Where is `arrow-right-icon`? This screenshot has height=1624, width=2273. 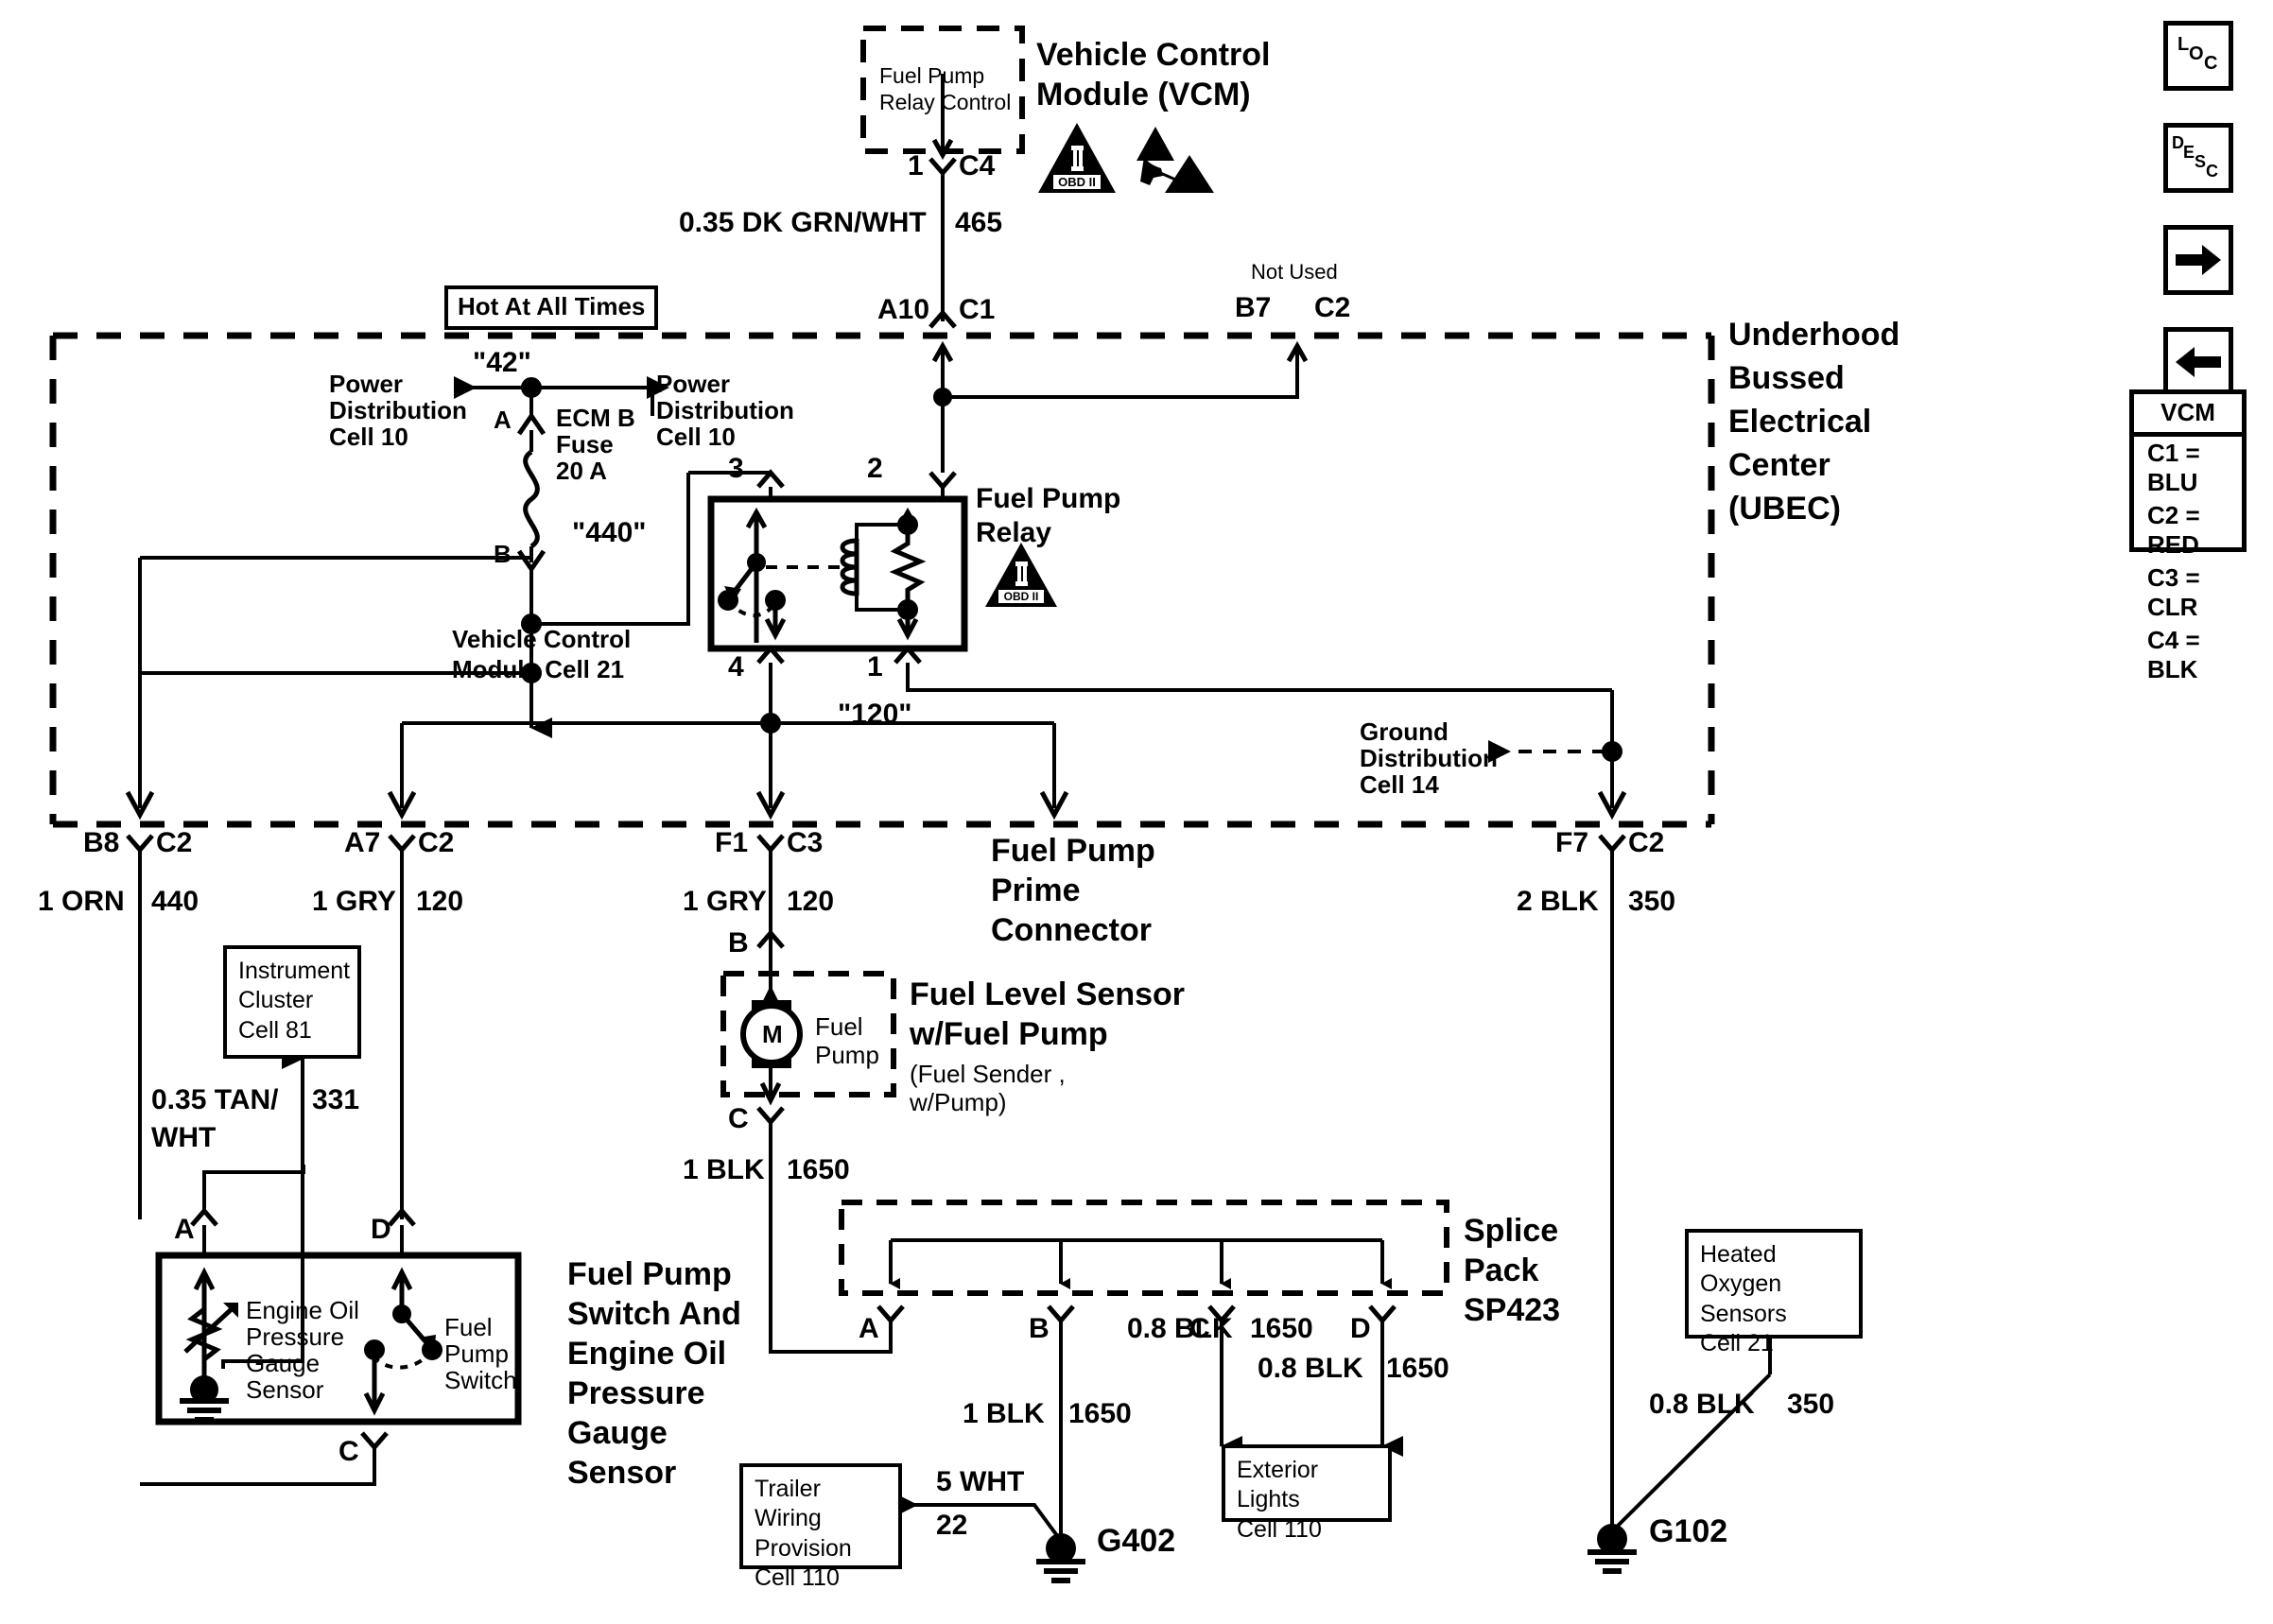 arrow-right-icon is located at coordinates (2198, 260).